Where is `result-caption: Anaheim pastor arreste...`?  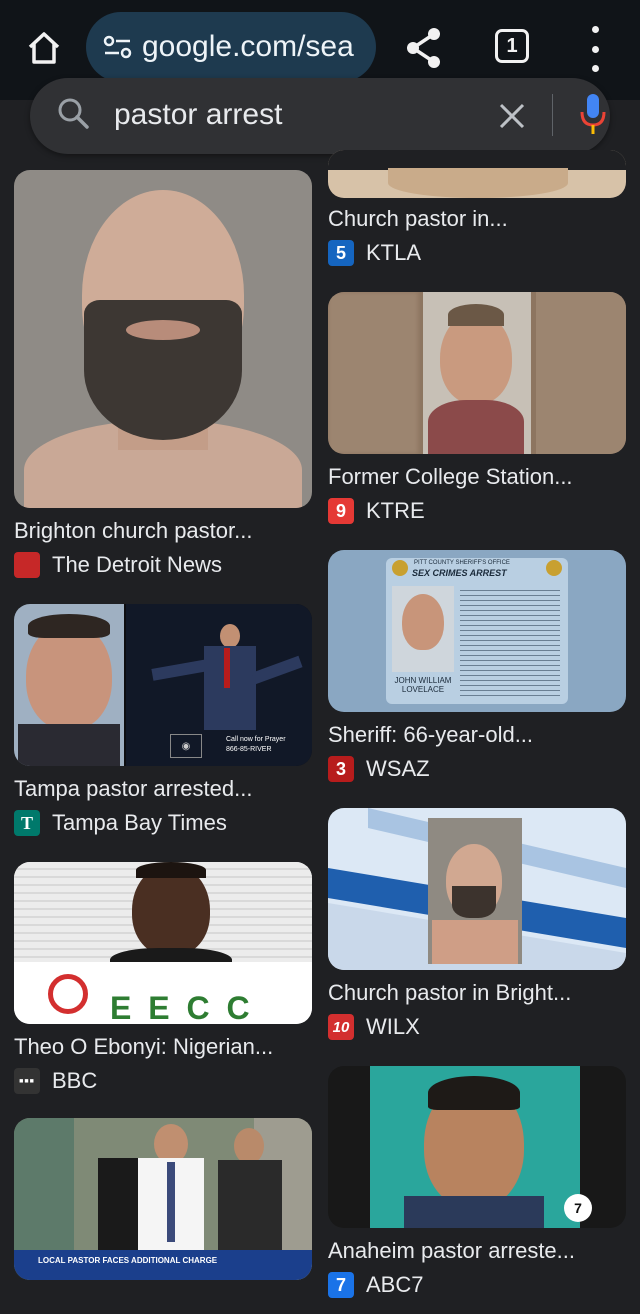 result-caption: Anaheim pastor arreste... is located at coordinates (451, 1251).